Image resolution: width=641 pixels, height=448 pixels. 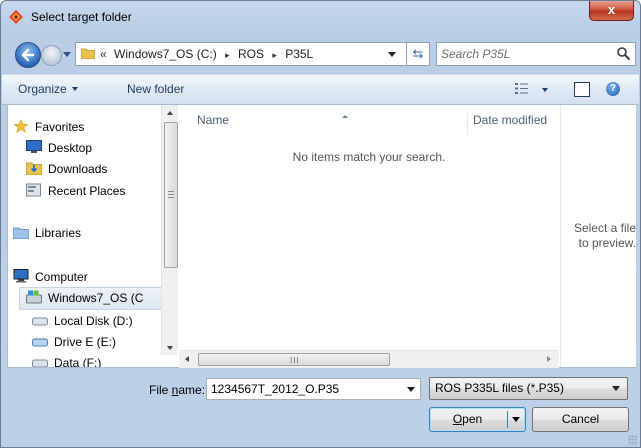 I want to click on column-header-date-modified: Date modified, so click(x=516, y=124).